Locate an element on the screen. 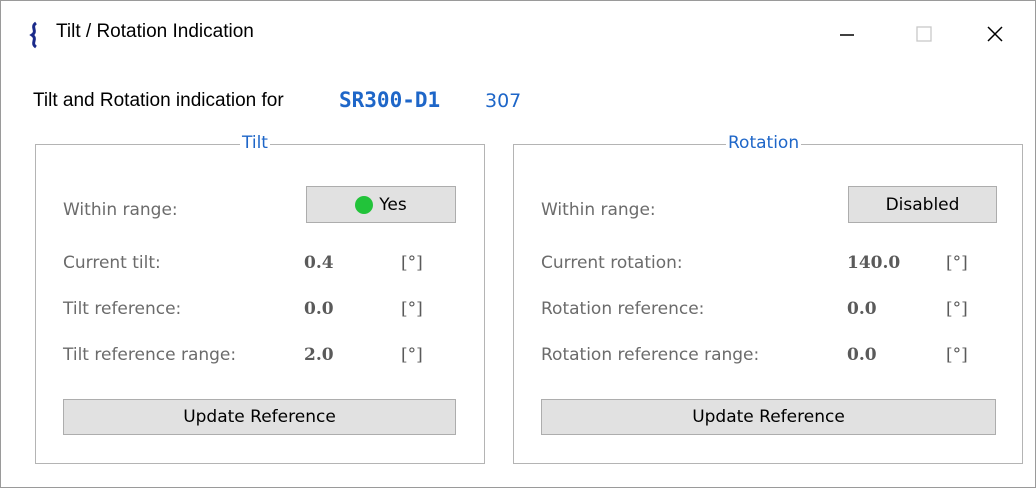 This screenshot has height=488, width=1036. maximize-icon is located at coordinates (924, 34).